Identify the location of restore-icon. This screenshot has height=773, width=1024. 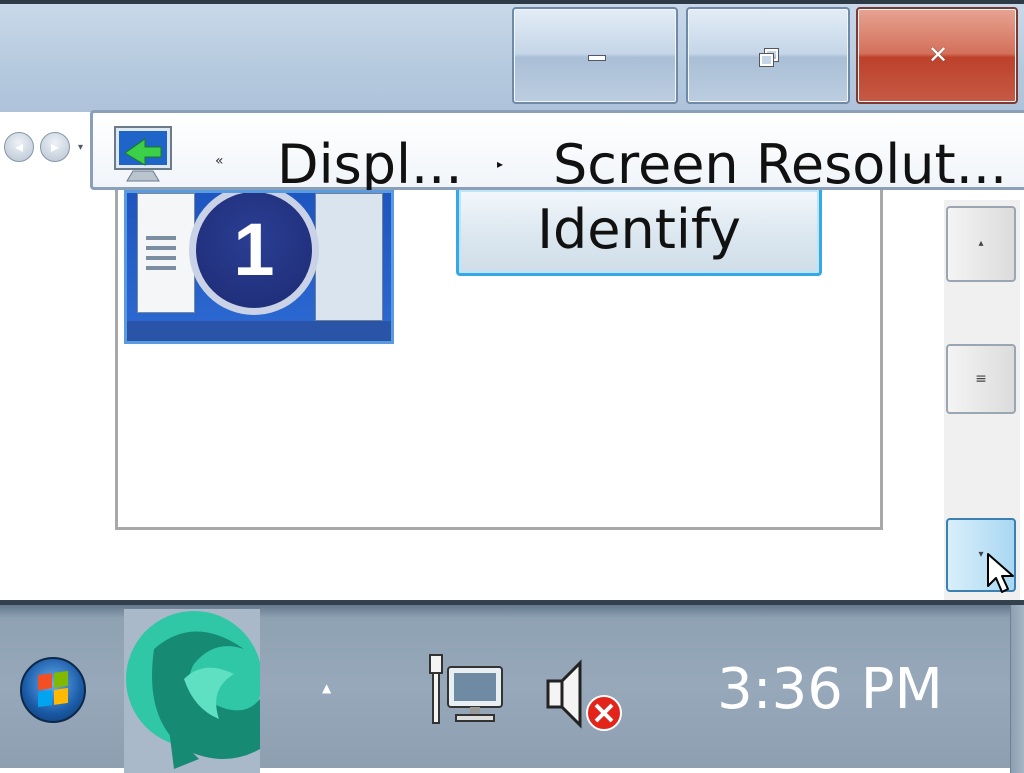
(769, 57).